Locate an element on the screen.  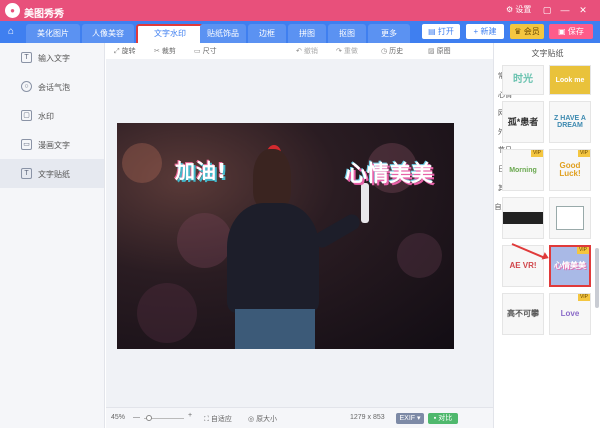
crop-icon: ✂ is located at coordinates (157, 51).